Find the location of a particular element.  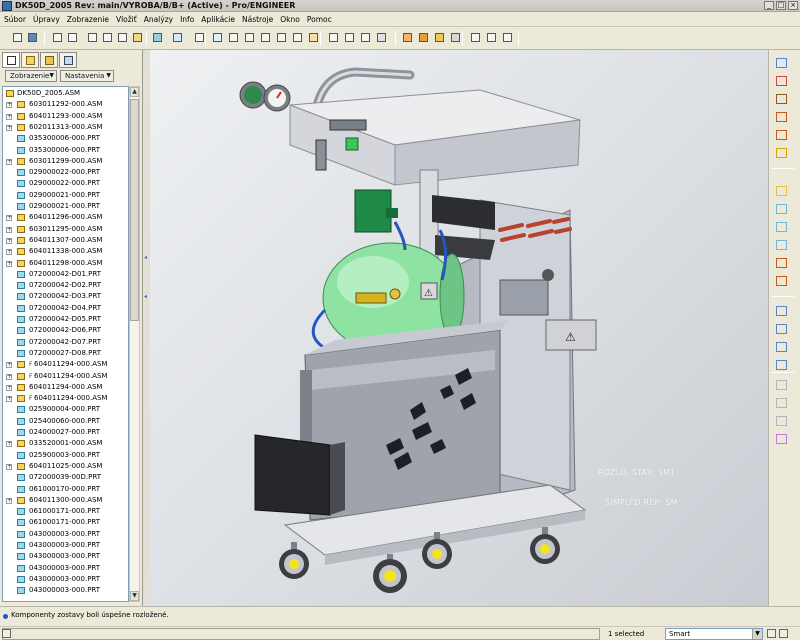

datum-points-button is located at coordinates (439, 38).